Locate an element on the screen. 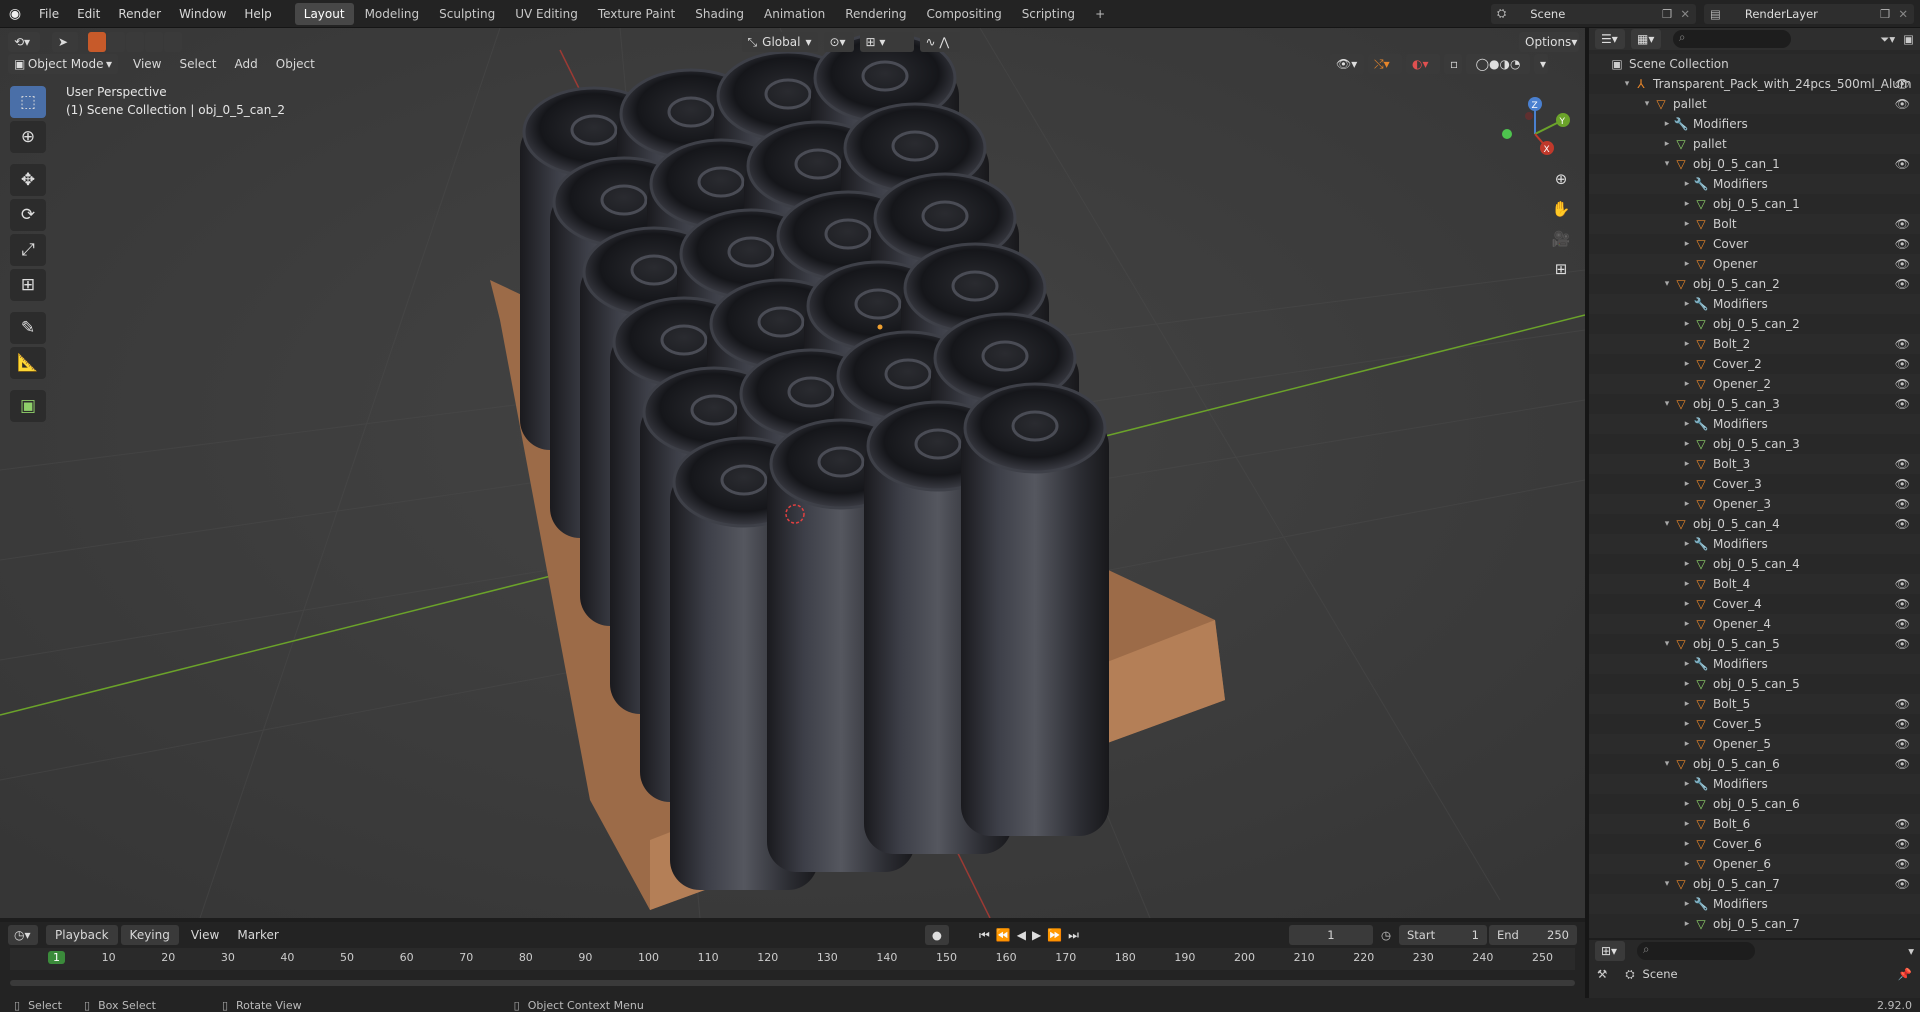 The image size is (1920, 1012). chevron-down-icon: ▾ is located at coordinates (1911, 951).